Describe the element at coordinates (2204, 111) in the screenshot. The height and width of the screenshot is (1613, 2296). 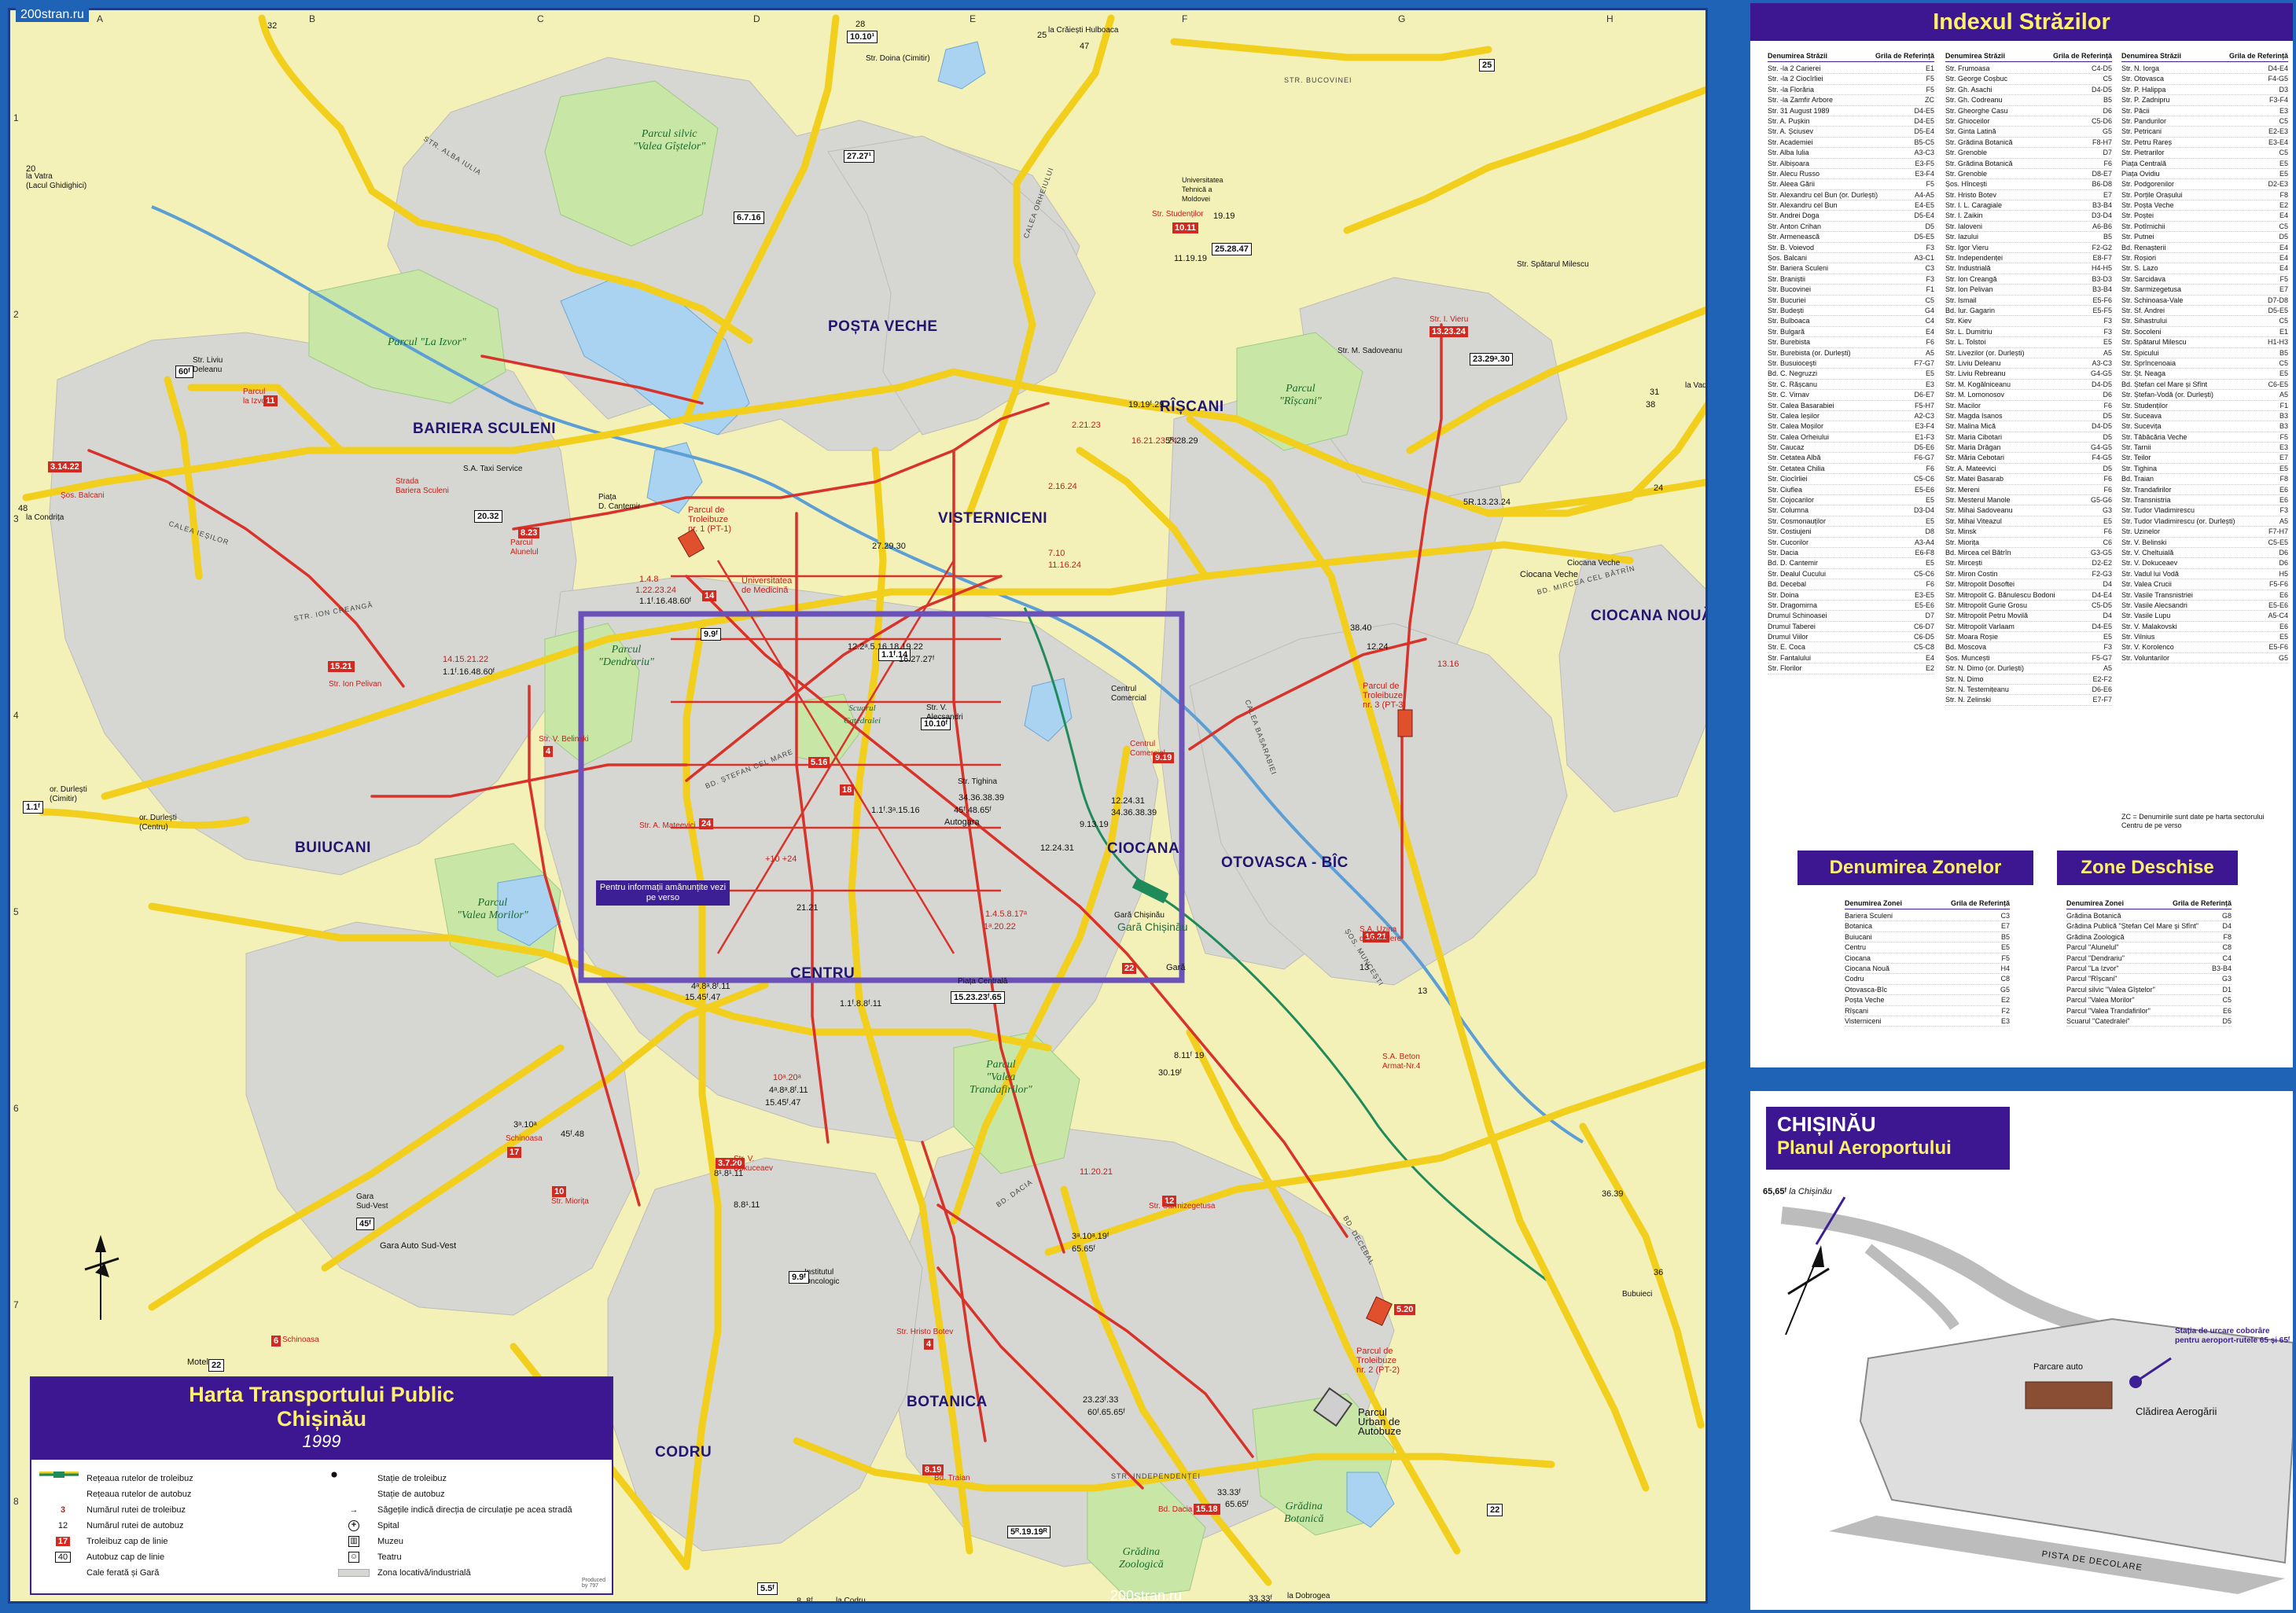
I see `street-index-row: Str. Păcii E3` at that location.